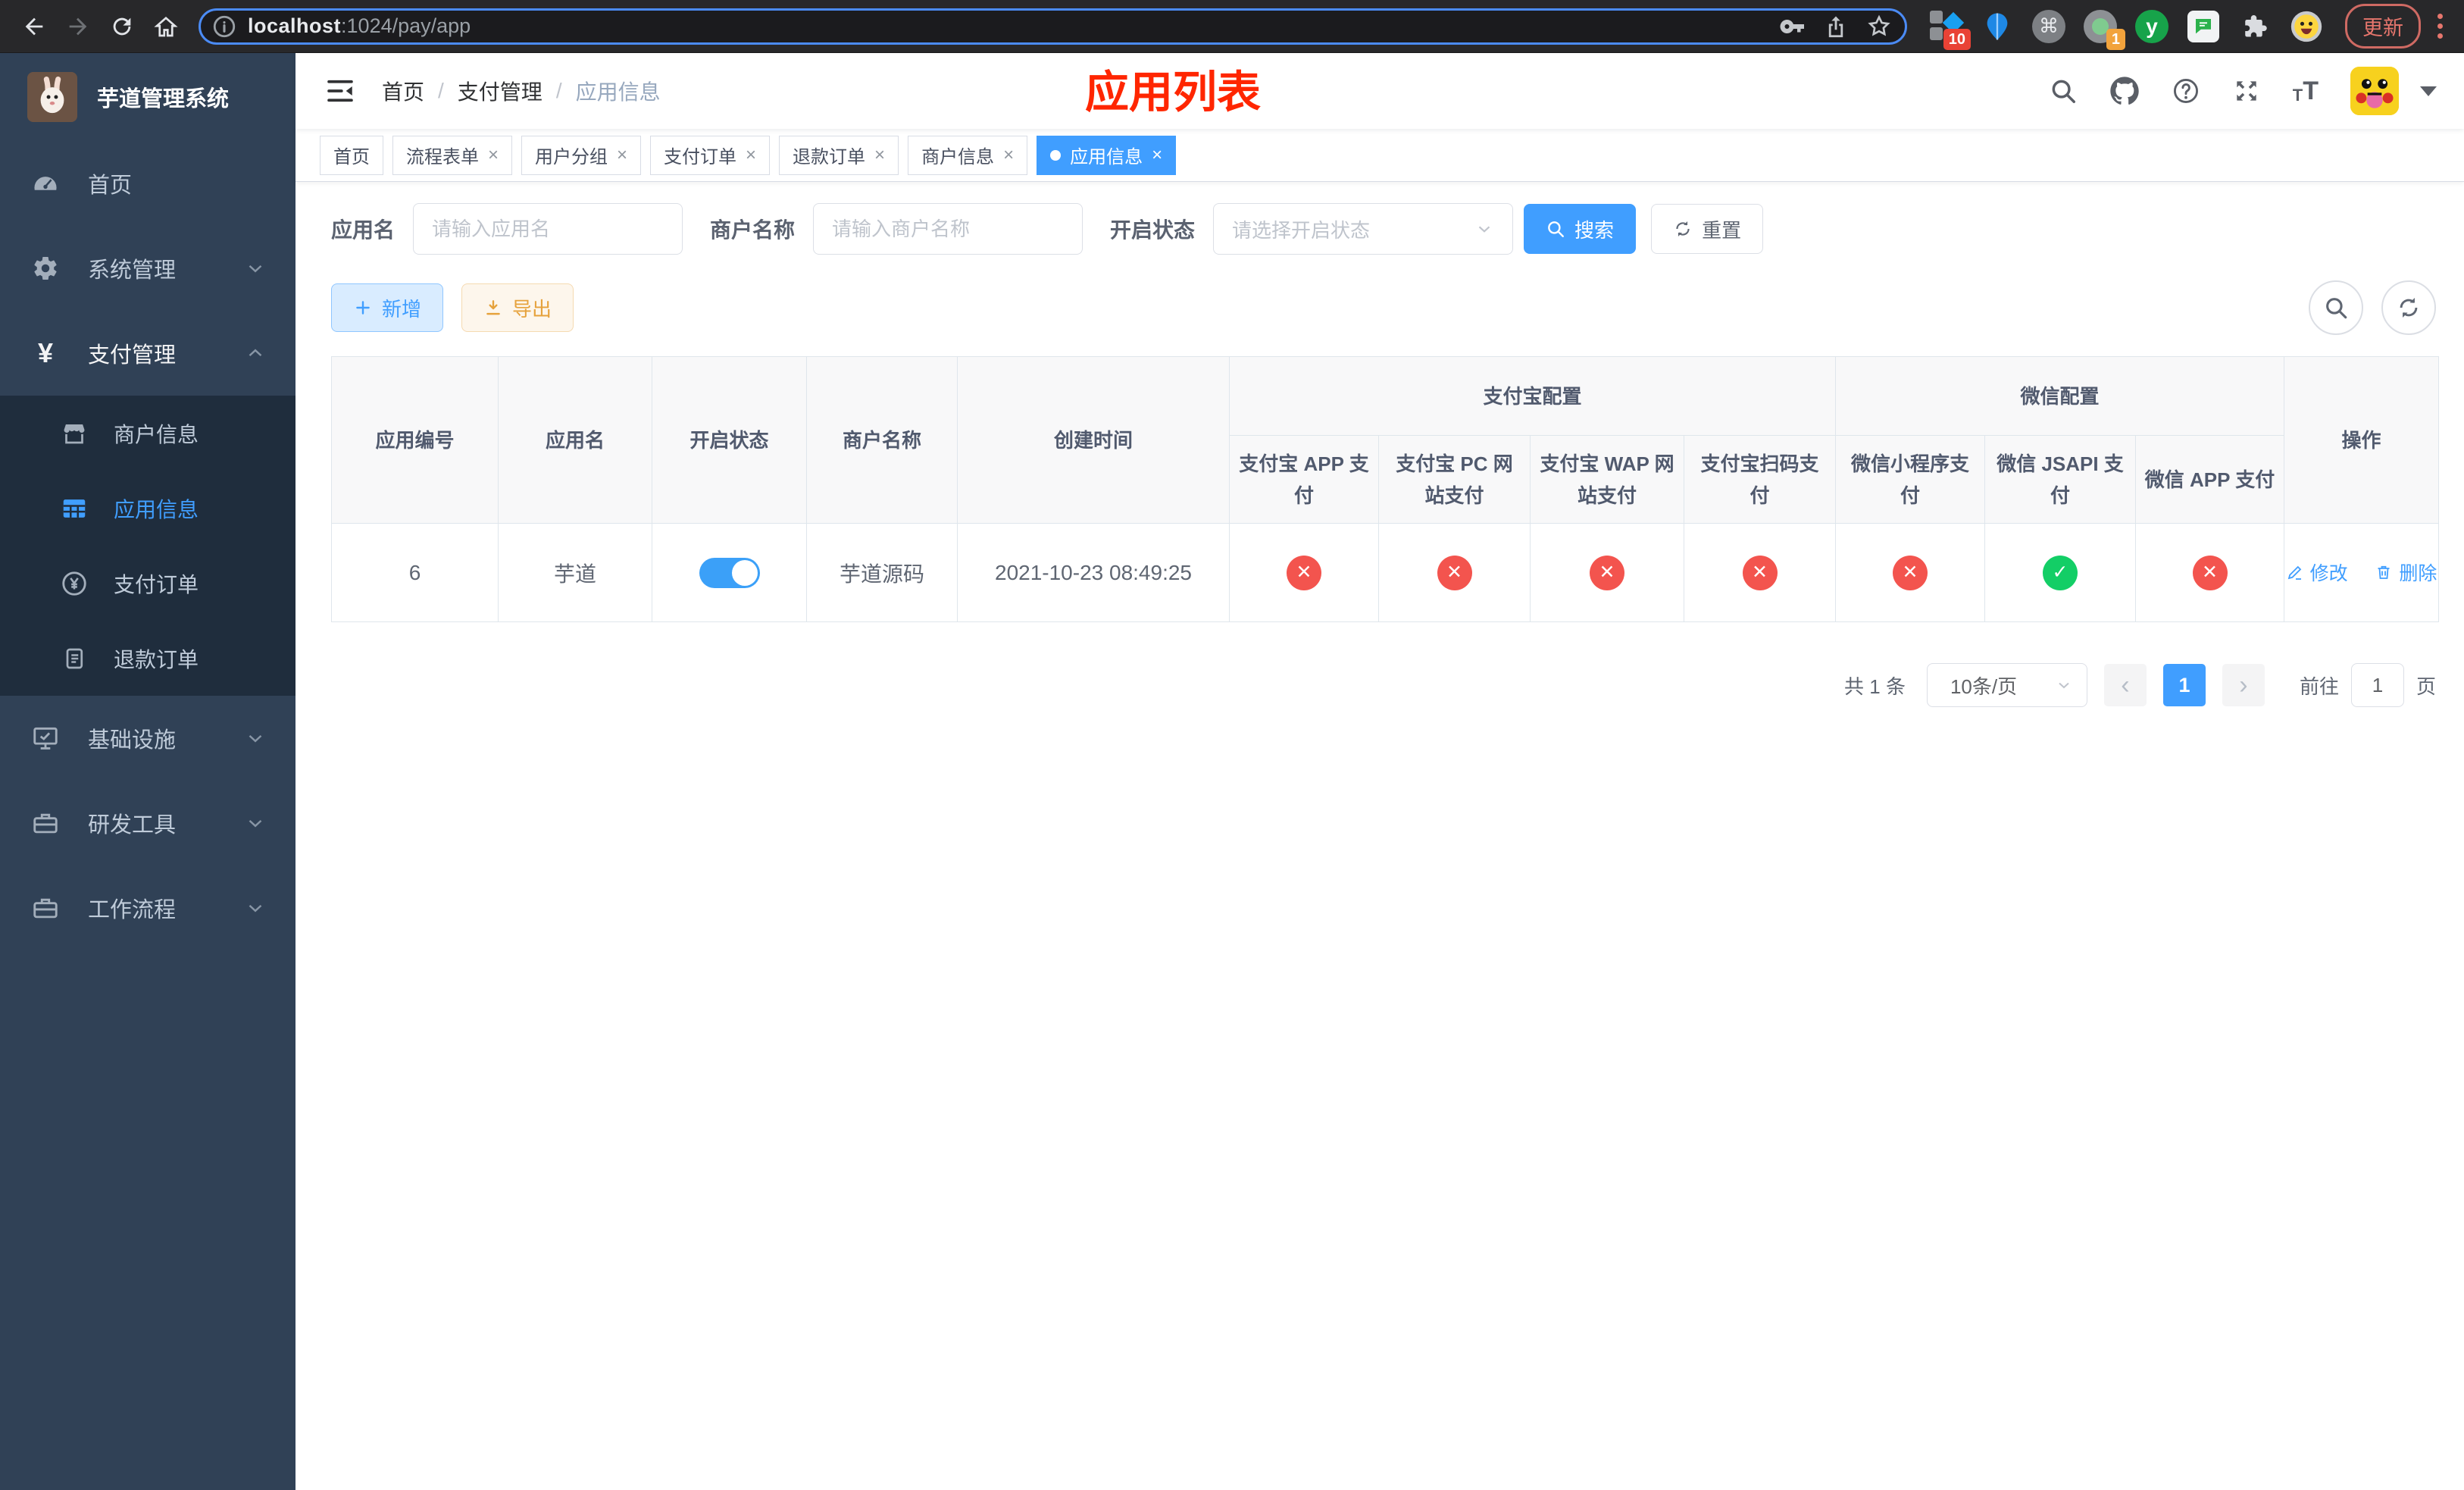 The width and height of the screenshot is (2464, 1490). I want to click on alipay-qr-status-icon: ✕, so click(1760, 573).